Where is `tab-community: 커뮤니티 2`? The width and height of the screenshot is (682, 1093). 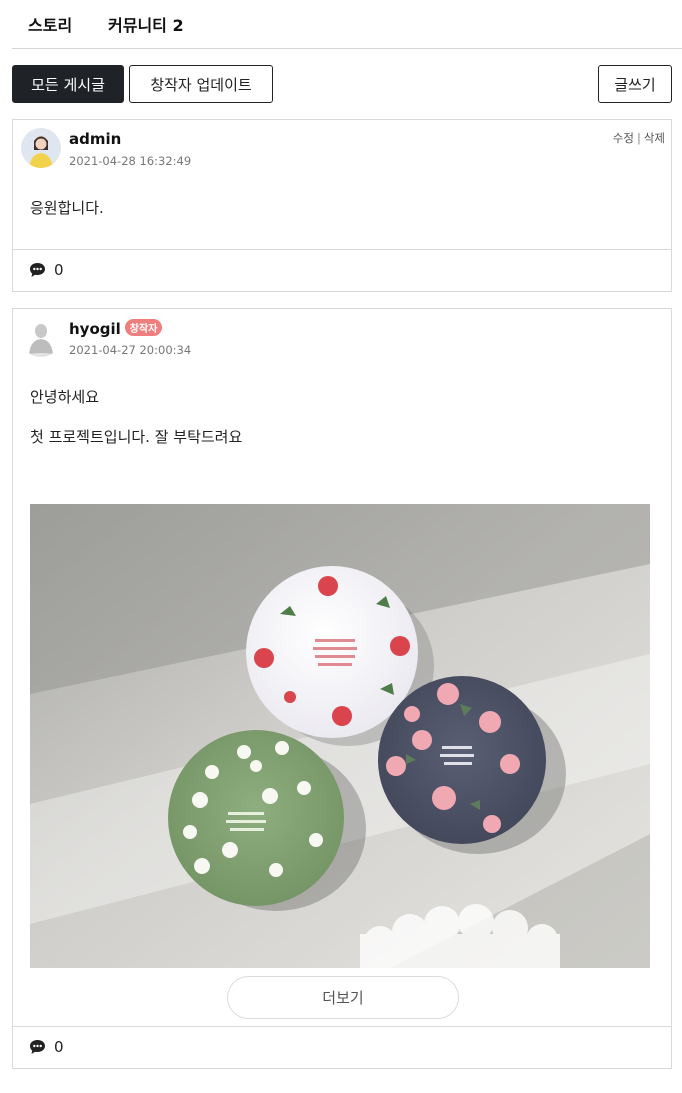
tab-community: 커뮤니티 2 is located at coordinates (146, 24).